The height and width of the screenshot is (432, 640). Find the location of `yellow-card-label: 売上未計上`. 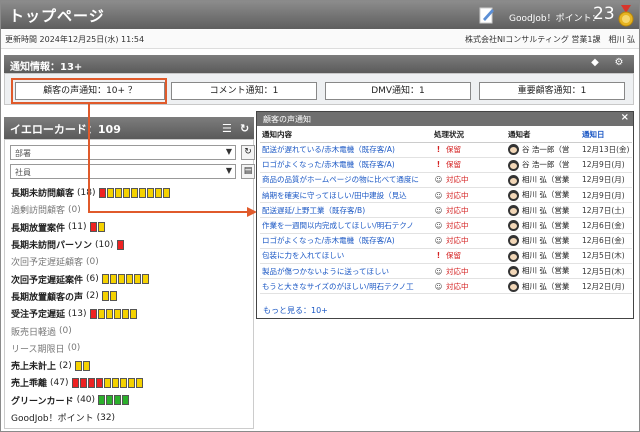

yellow-card-label: 売上未計上 is located at coordinates (34, 367).